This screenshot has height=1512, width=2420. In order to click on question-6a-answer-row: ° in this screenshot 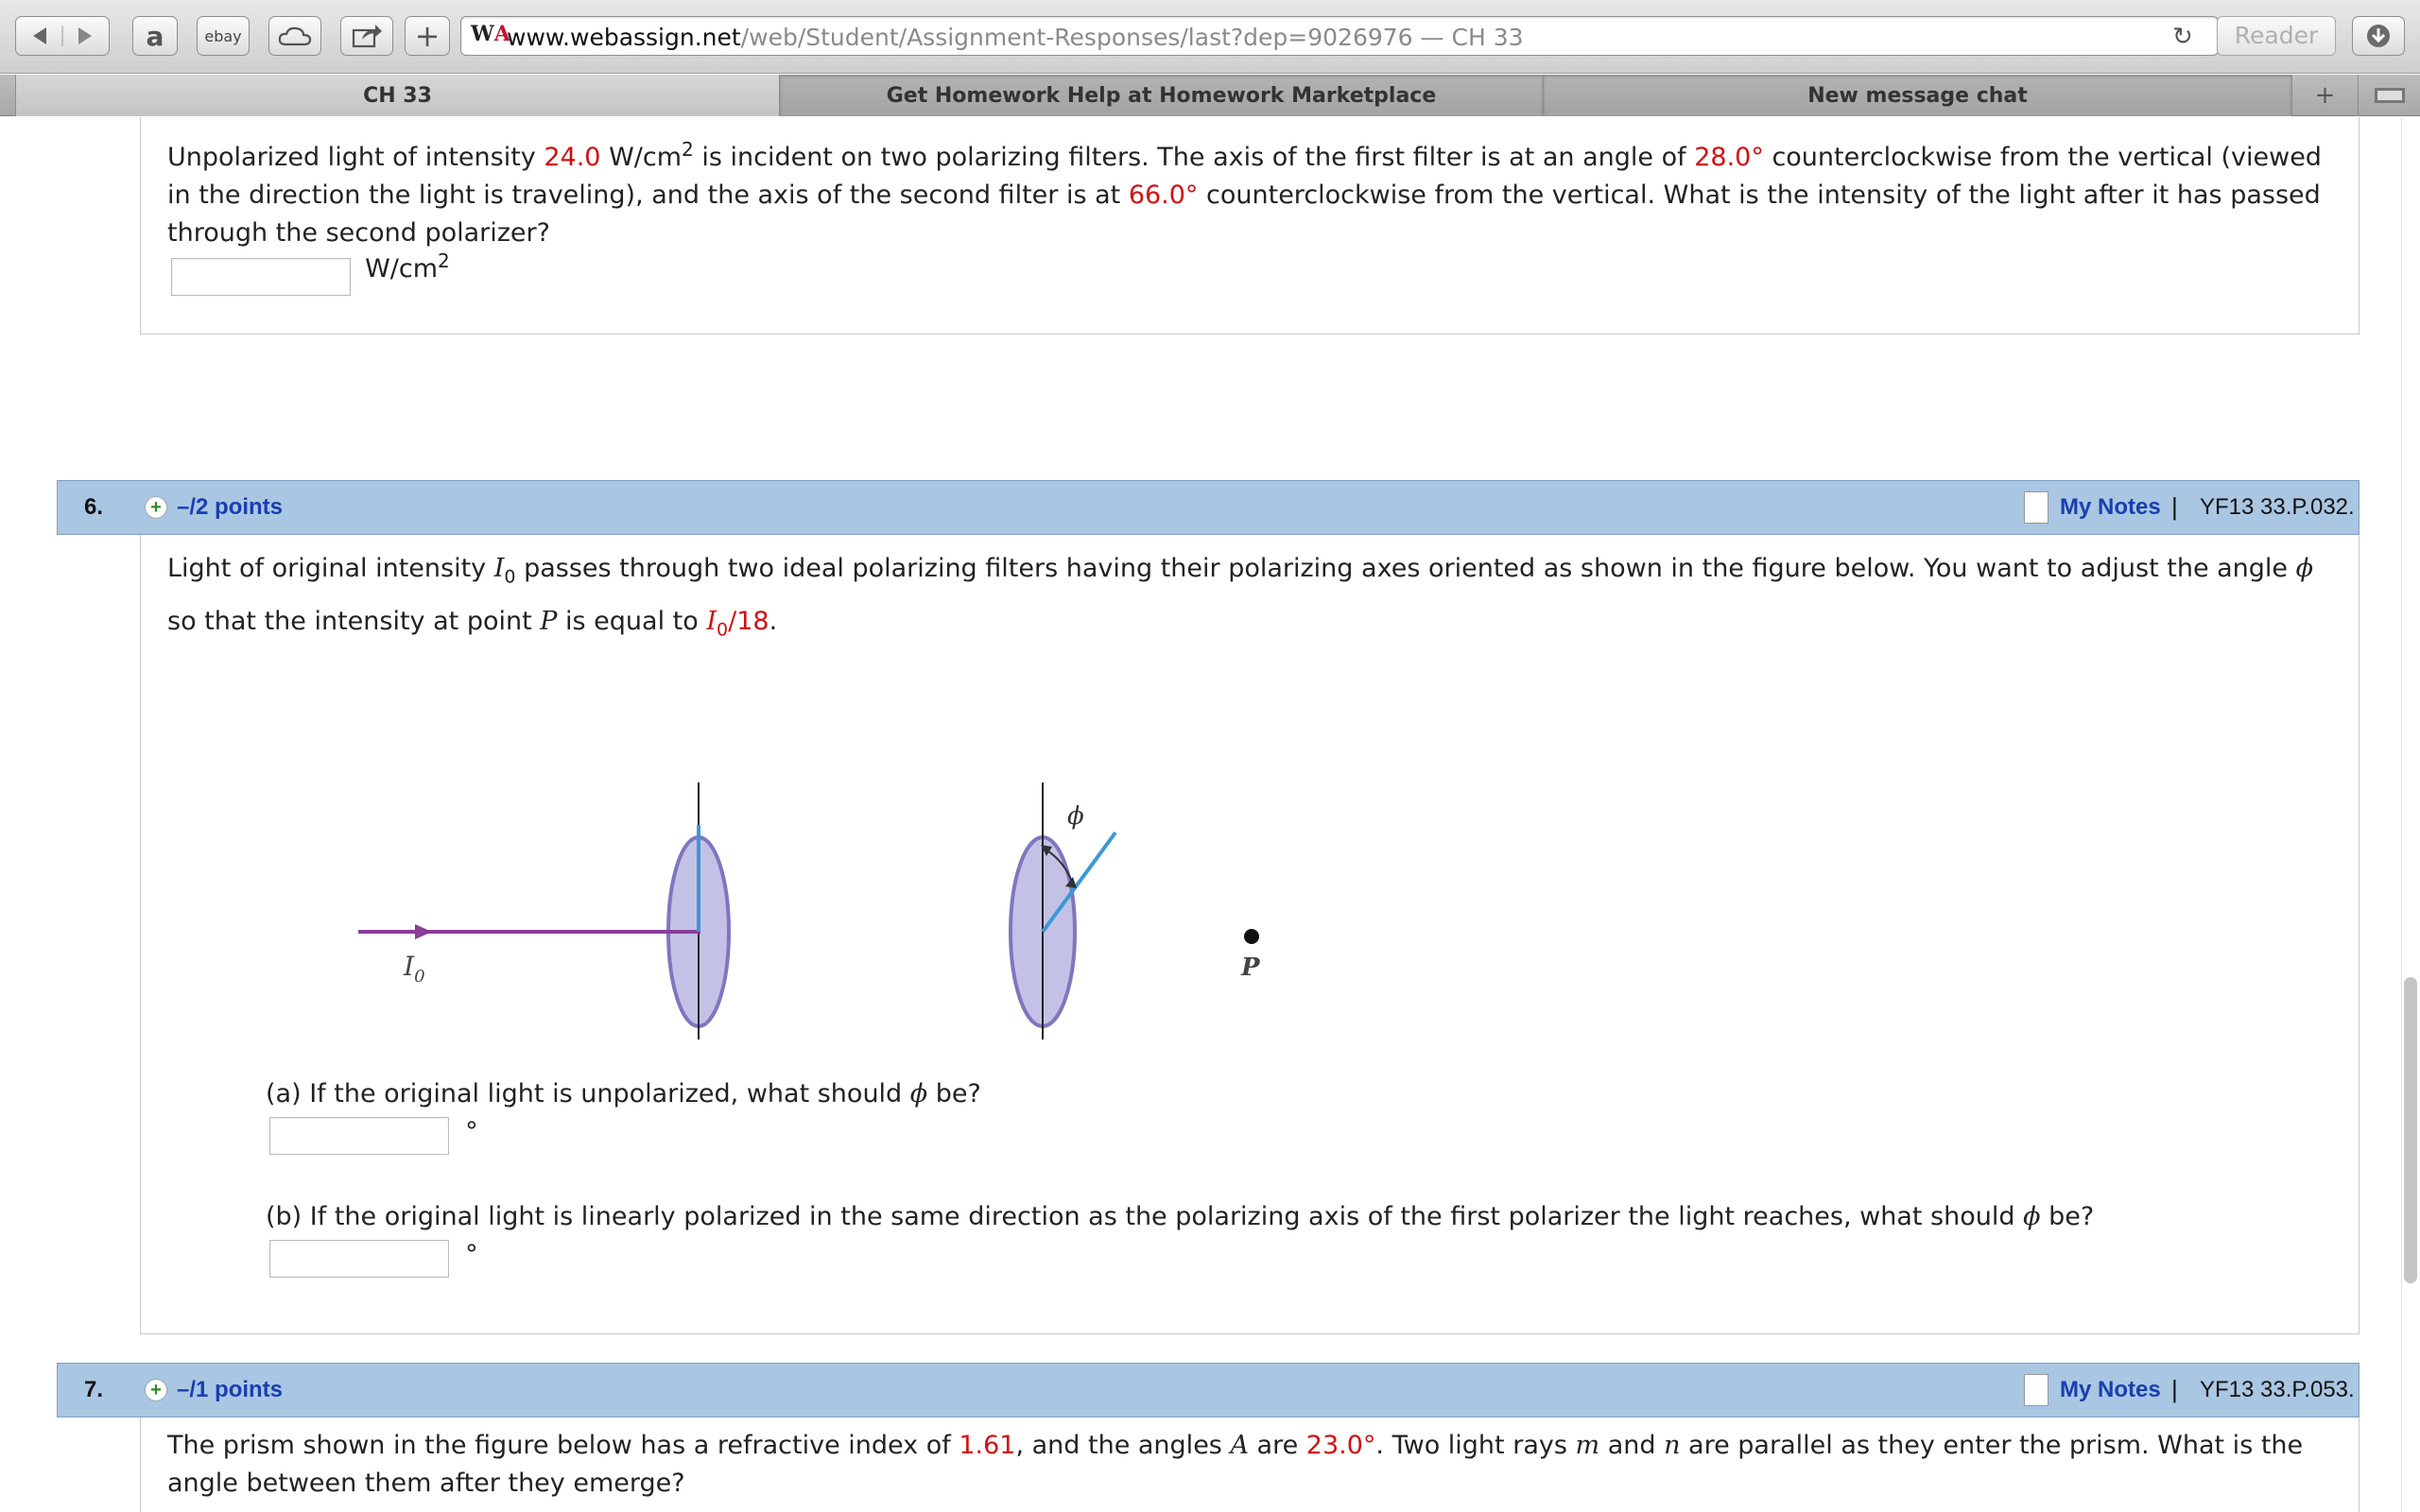, I will do `click(373, 1136)`.